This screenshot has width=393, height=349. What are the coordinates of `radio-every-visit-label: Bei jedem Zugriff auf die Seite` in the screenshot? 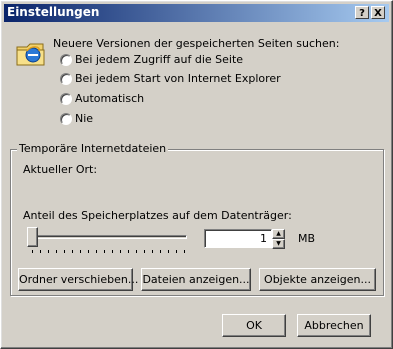 It's located at (159, 59).